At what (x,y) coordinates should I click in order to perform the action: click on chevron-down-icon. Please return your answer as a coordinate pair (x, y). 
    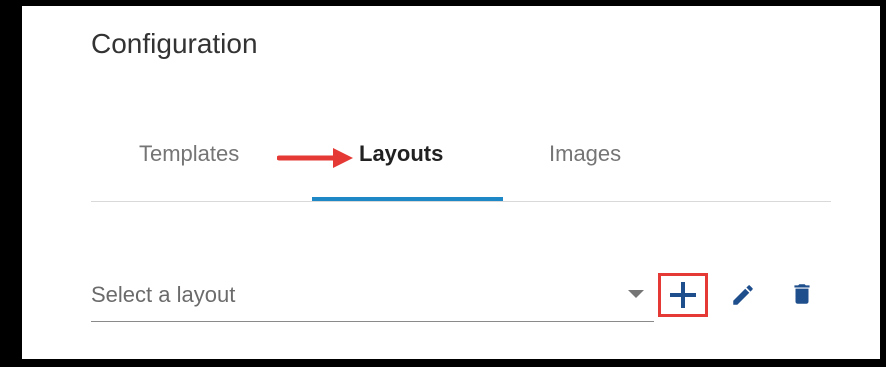
    Looking at the image, I should click on (636, 294).